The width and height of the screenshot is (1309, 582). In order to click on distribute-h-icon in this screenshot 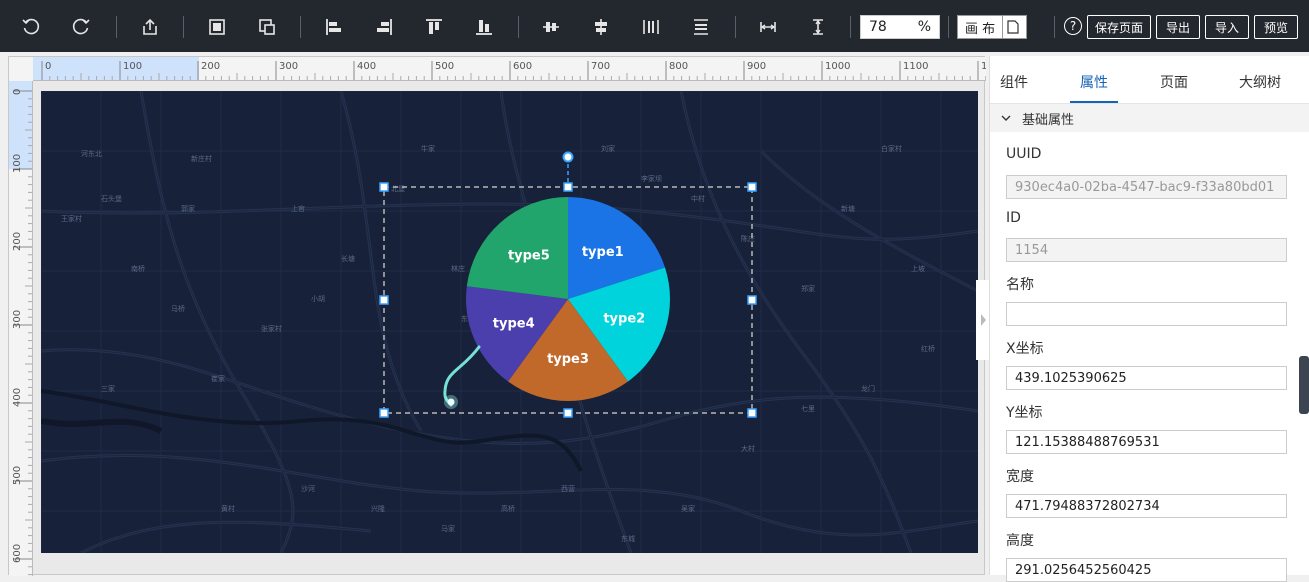, I will do `click(651, 27)`.